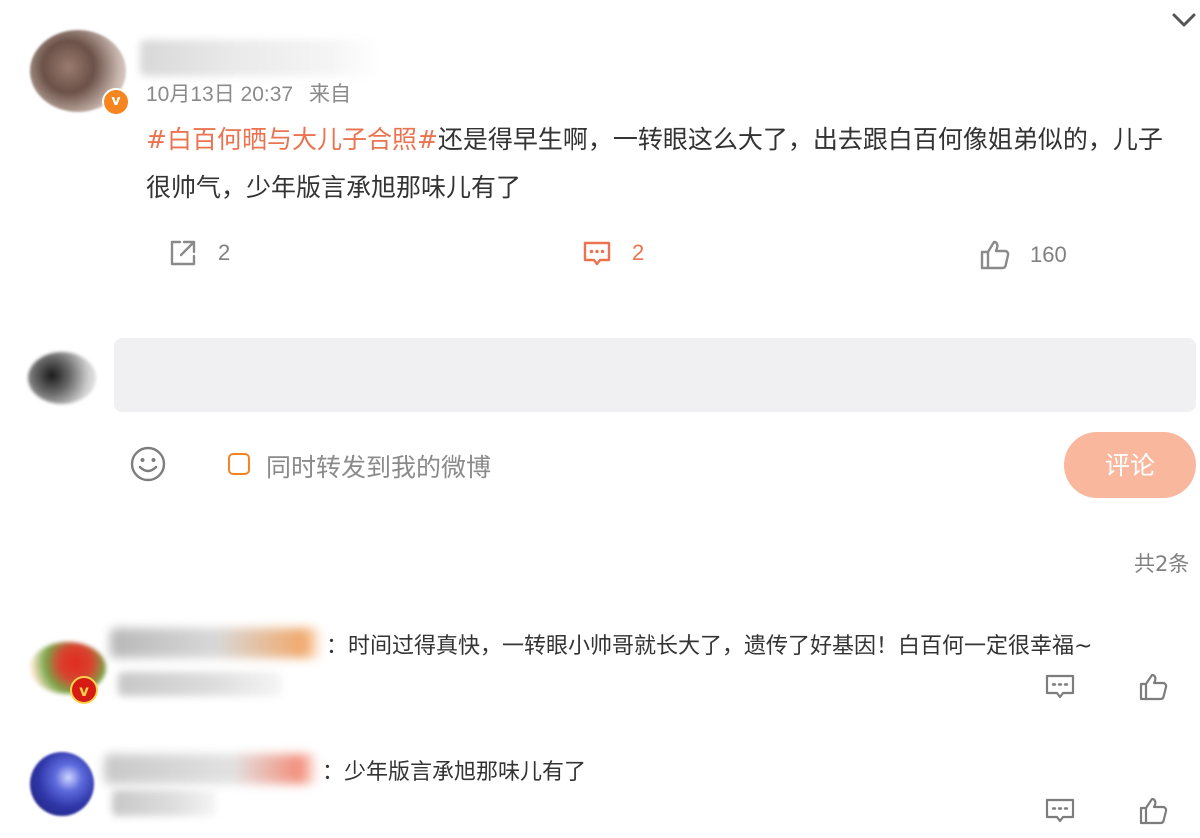 The image size is (1200, 838). Describe the element at coordinates (62, 784) in the screenshot. I see `commenter-avatar` at that location.